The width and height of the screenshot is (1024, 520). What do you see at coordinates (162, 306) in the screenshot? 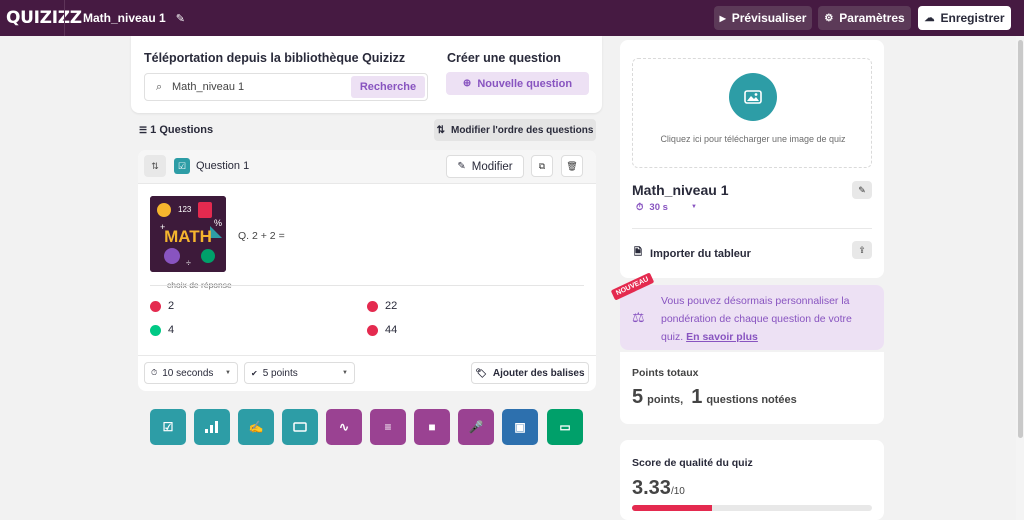
I see `answer-choice: 2` at bounding box center [162, 306].